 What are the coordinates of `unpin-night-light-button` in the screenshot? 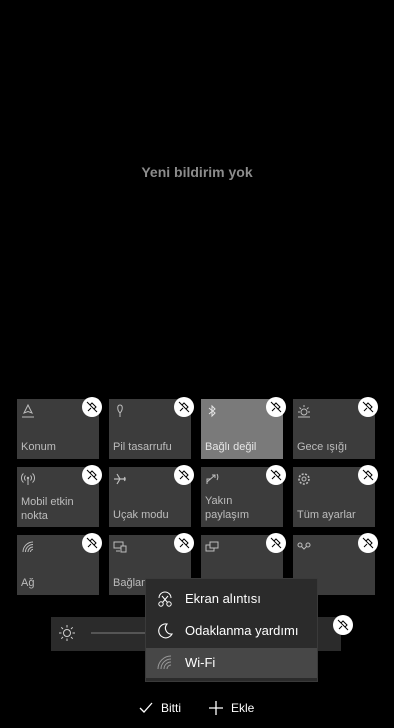 It's located at (368, 407).